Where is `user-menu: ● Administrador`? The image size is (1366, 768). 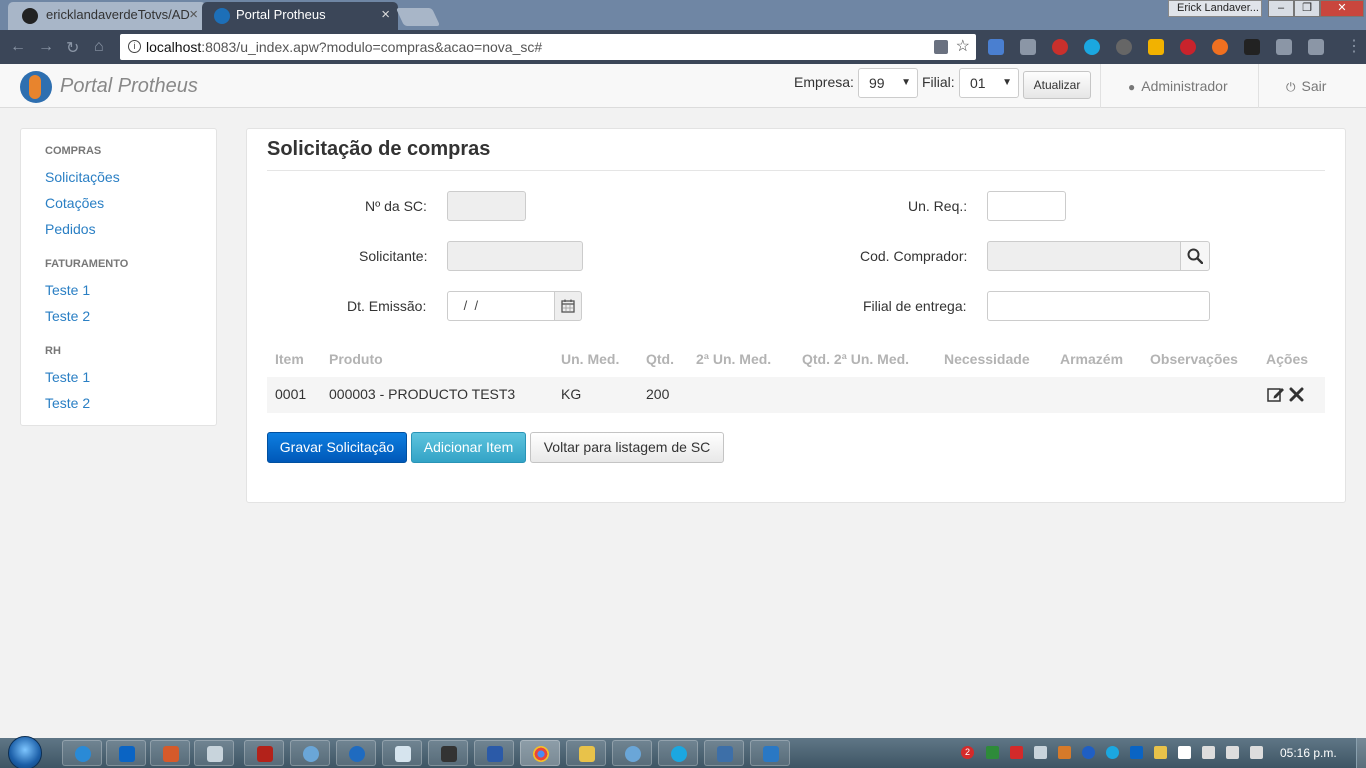 user-menu: ● Administrador is located at coordinates (1178, 86).